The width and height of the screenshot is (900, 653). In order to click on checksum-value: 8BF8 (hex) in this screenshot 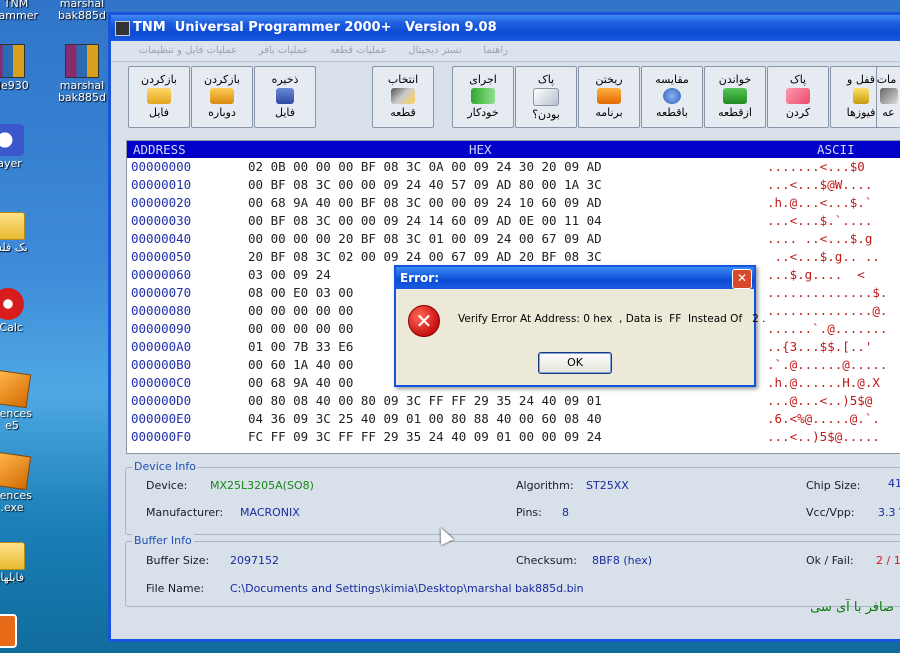, I will do `click(622, 560)`.